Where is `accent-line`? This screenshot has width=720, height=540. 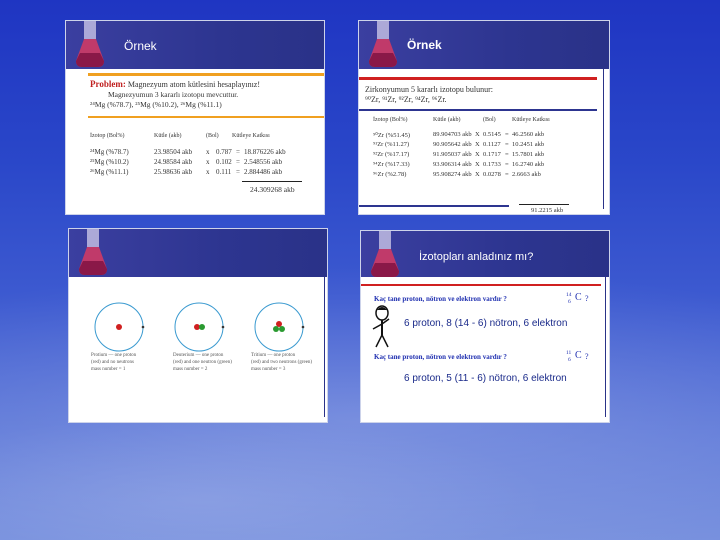 accent-line is located at coordinates (206, 74).